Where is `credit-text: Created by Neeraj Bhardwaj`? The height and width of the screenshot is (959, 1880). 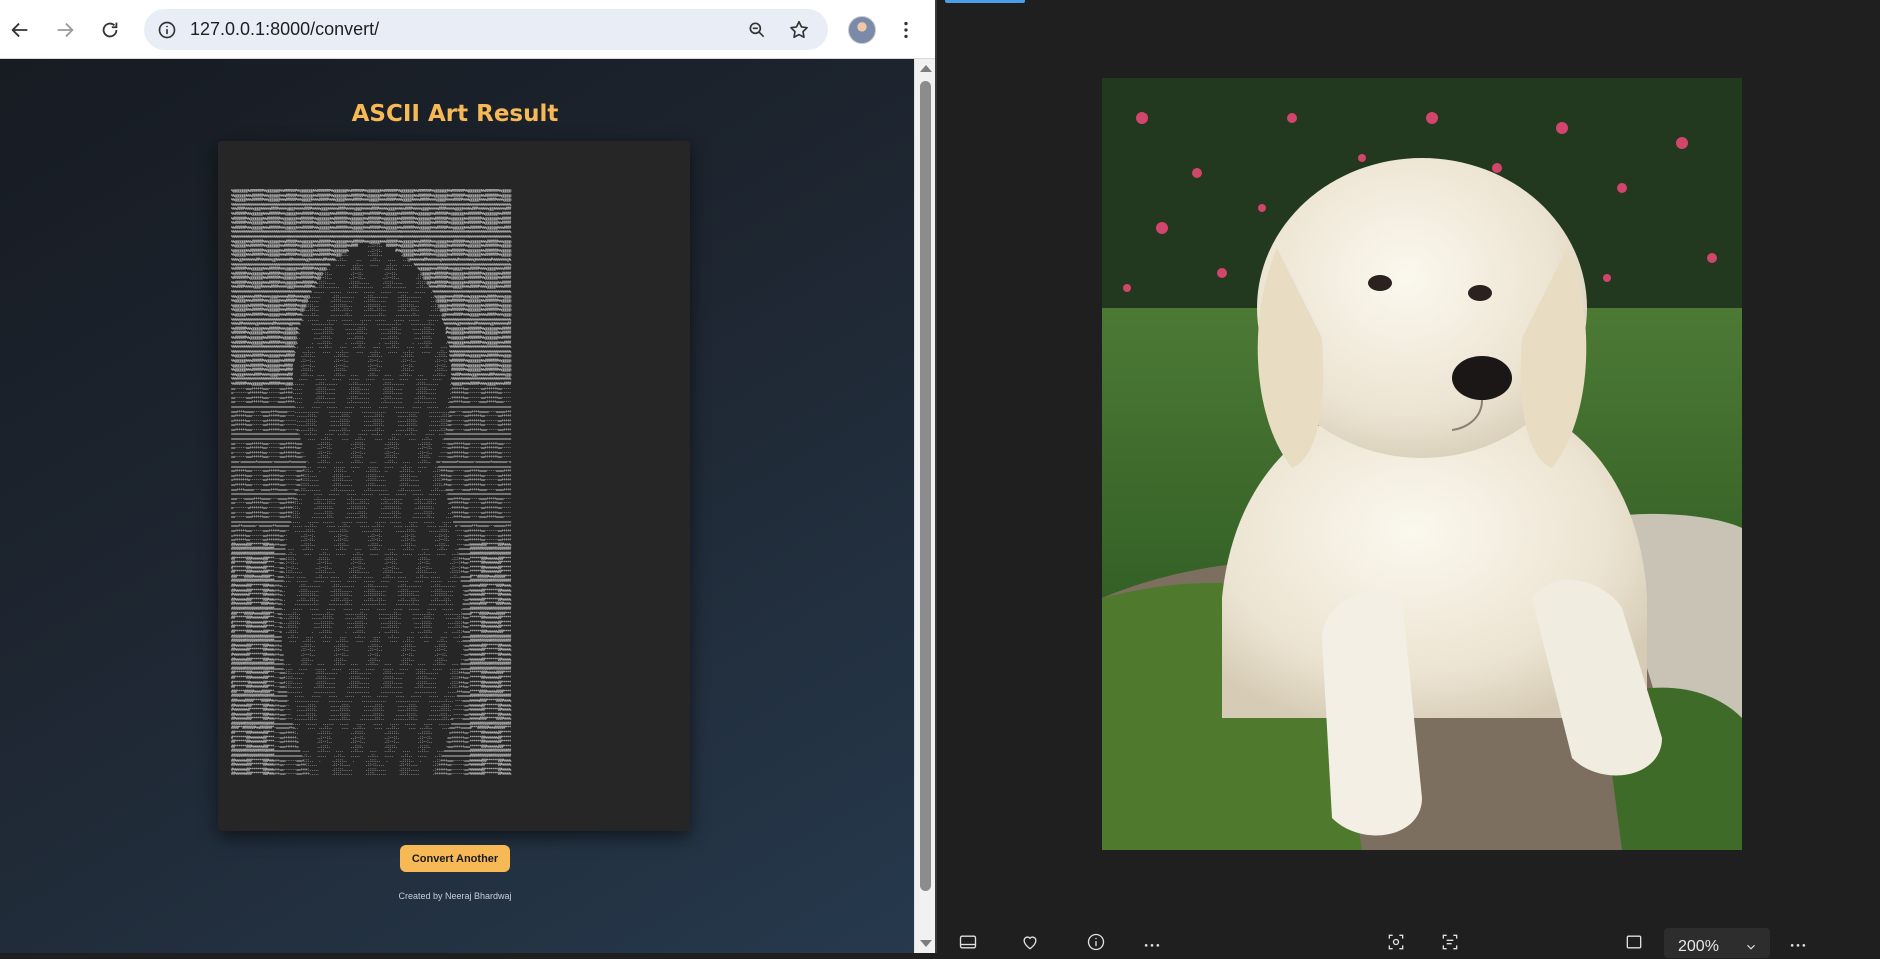 credit-text: Created by Neeraj Bhardwaj is located at coordinates (455, 896).